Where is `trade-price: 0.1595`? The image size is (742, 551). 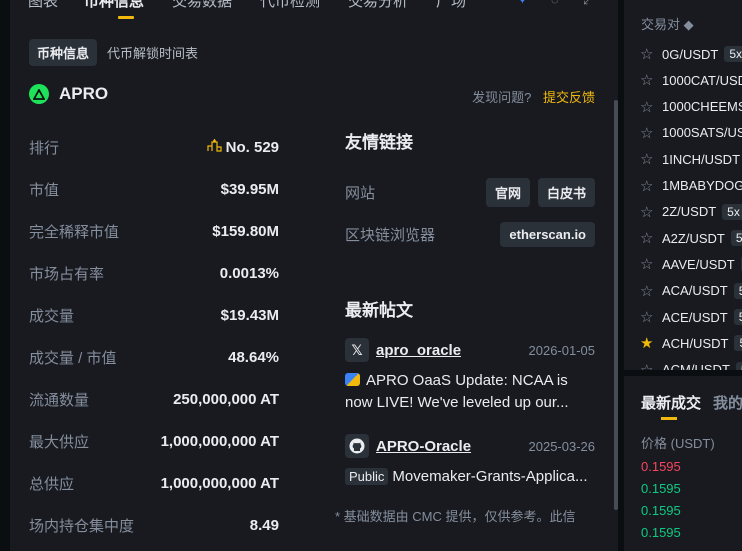 trade-price: 0.1595 is located at coordinates (661, 488).